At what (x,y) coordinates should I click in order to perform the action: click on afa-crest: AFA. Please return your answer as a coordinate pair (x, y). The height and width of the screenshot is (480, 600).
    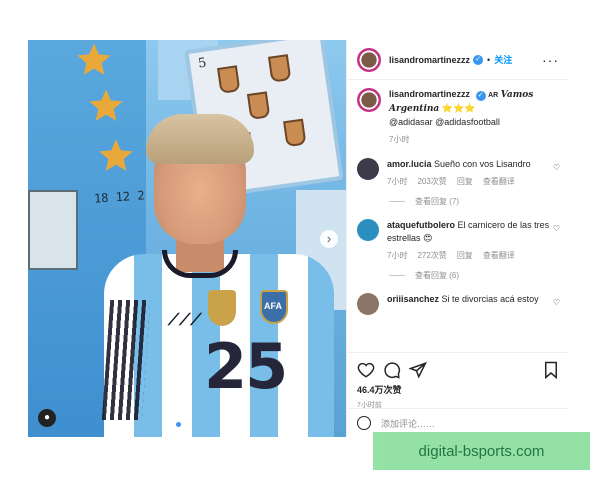
    Looking at the image, I should click on (274, 307).